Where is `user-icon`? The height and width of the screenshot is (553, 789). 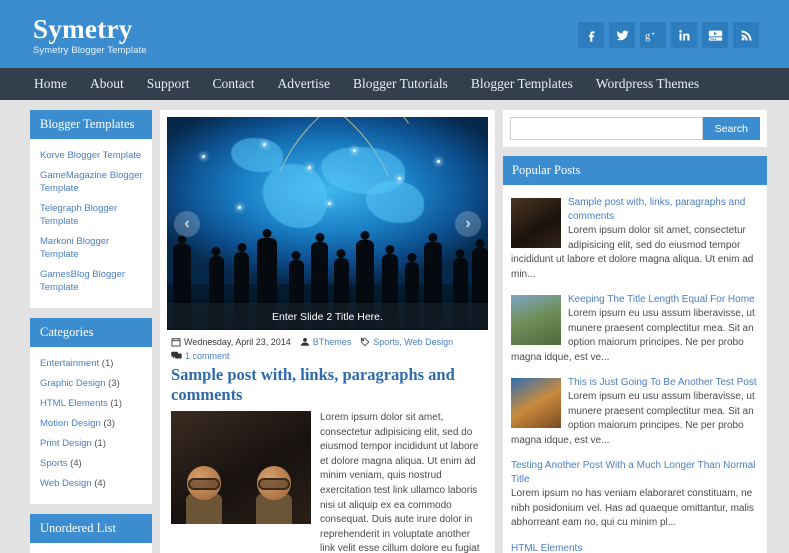 user-icon is located at coordinates (305, 342).